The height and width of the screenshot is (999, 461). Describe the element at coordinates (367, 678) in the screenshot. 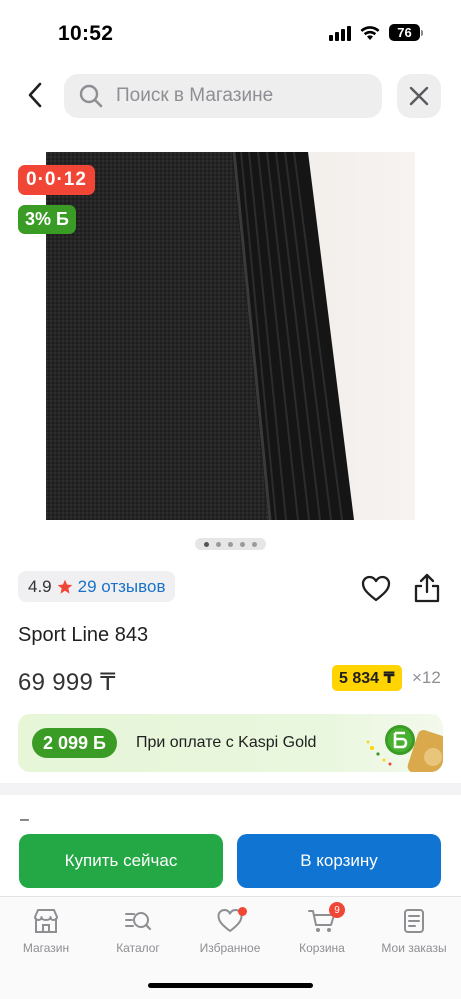

I see `installment-amount-badge: 5 834 ₸` at that location.